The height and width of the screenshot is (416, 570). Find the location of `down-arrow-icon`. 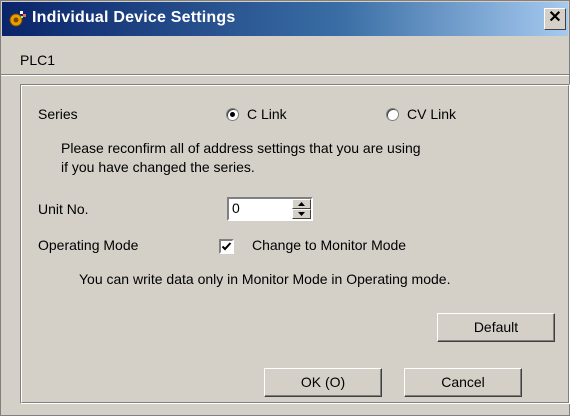

down-arrow-icon is located at coordinates (301, 214).